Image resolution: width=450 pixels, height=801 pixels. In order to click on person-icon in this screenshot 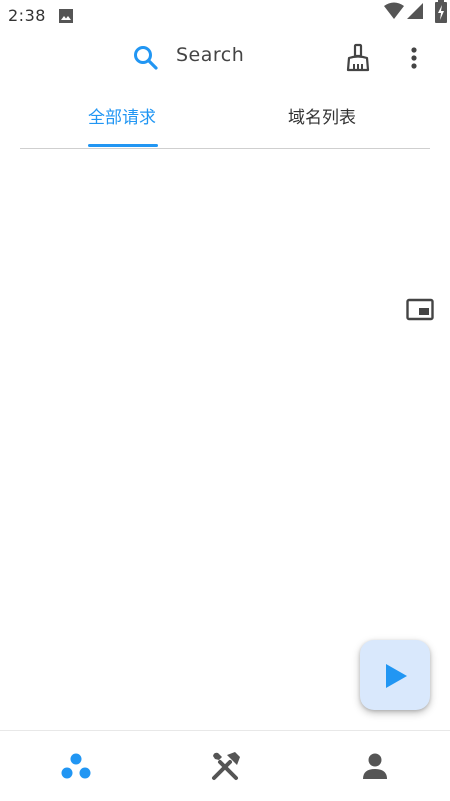, I will do `click(375, 767)`.